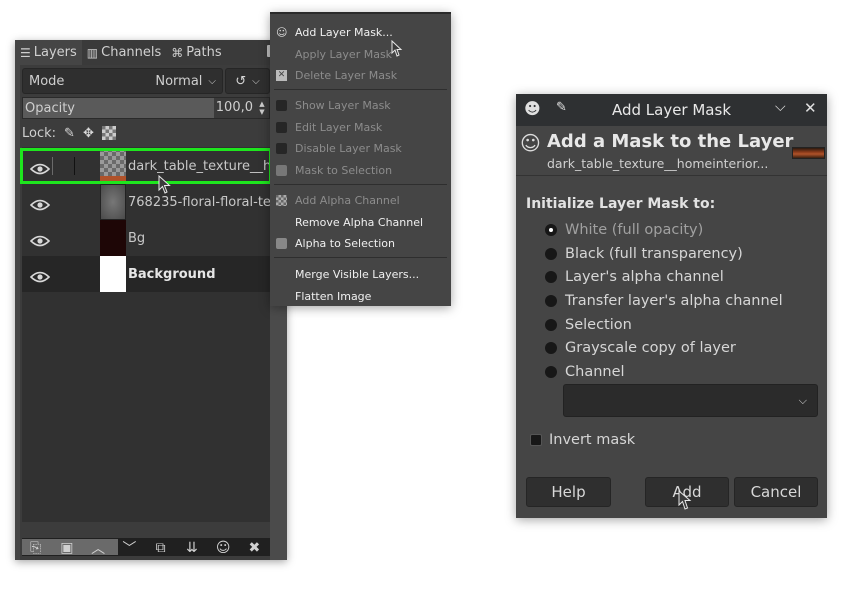 This screenshot has height=600, width=850. I want to click on layer-row: 768235-floral-floral-text, so click(146, 202).